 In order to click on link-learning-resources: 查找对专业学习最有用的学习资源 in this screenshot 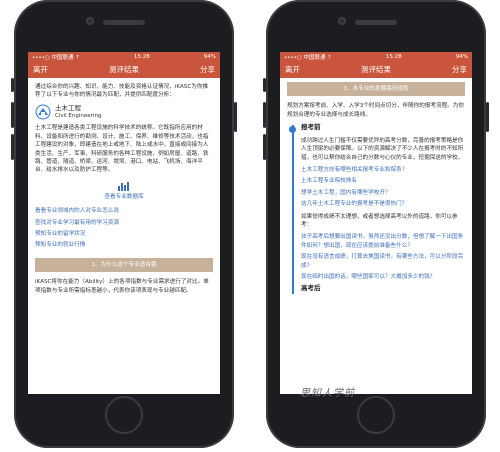, I will do `click(124, 223)`.